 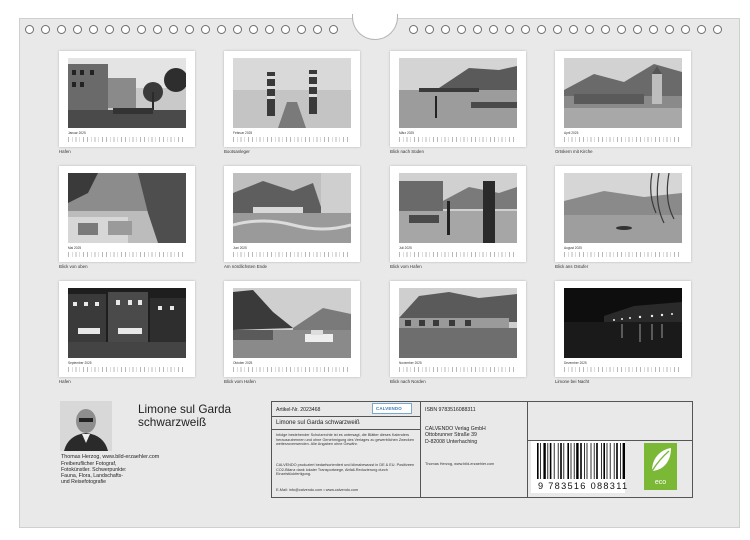 What do you see at coordinates (245, 266) in the screenshot?
I see `photo-caption: Am nördlichsten Ende` at bounding box center [245, 266].